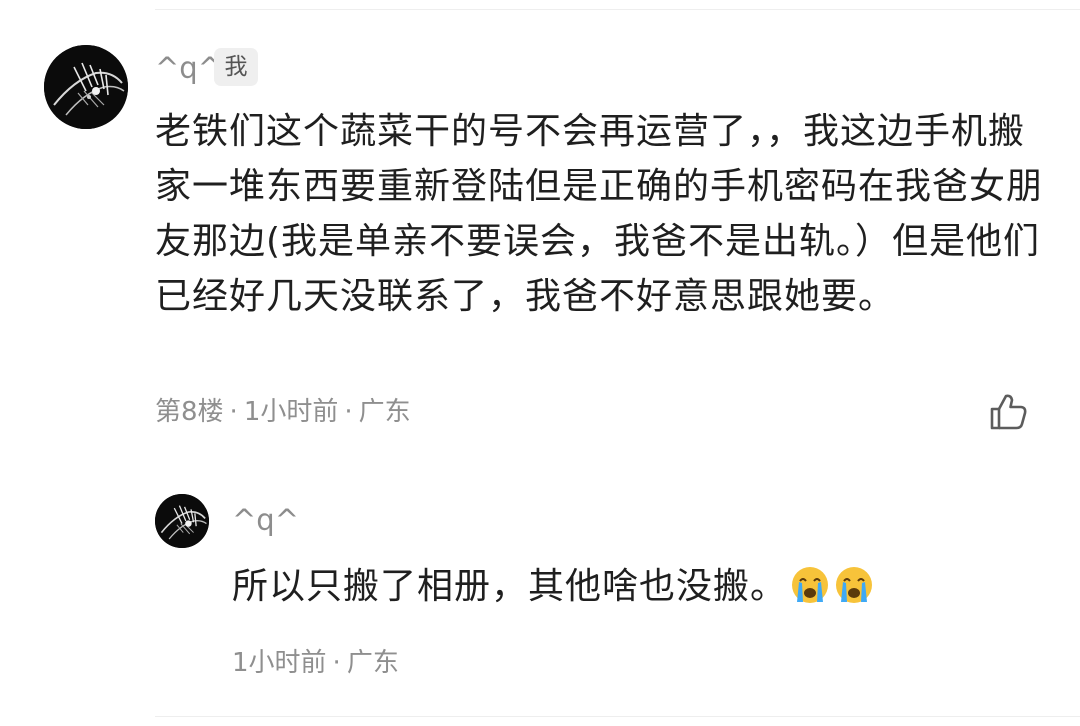 The width and height of the screenshot is (1080, 726). Describe the element at coordinates (617, 9) in the screenshot. I see `top-divider` at that location.